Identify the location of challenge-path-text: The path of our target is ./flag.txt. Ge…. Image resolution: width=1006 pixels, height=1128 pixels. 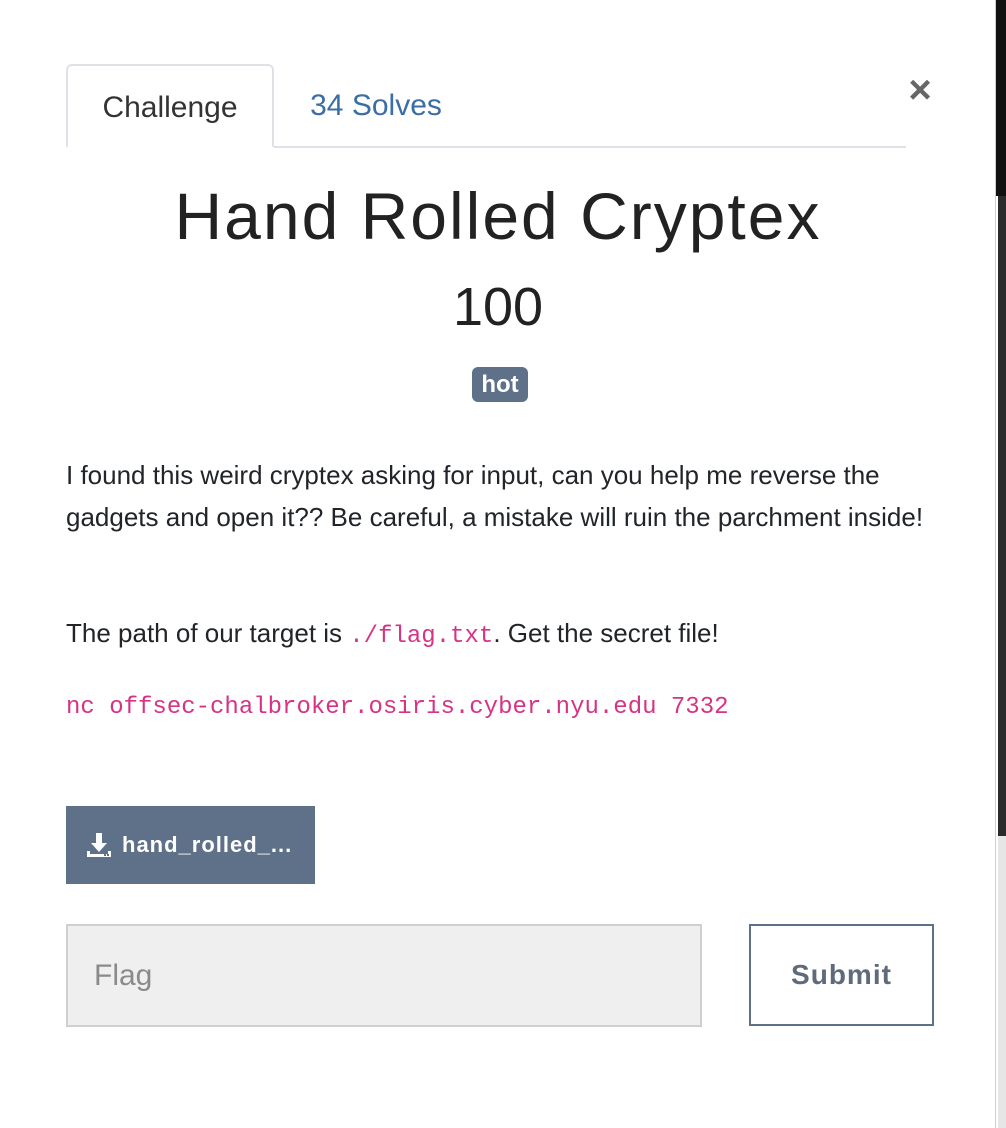
(506, 635).